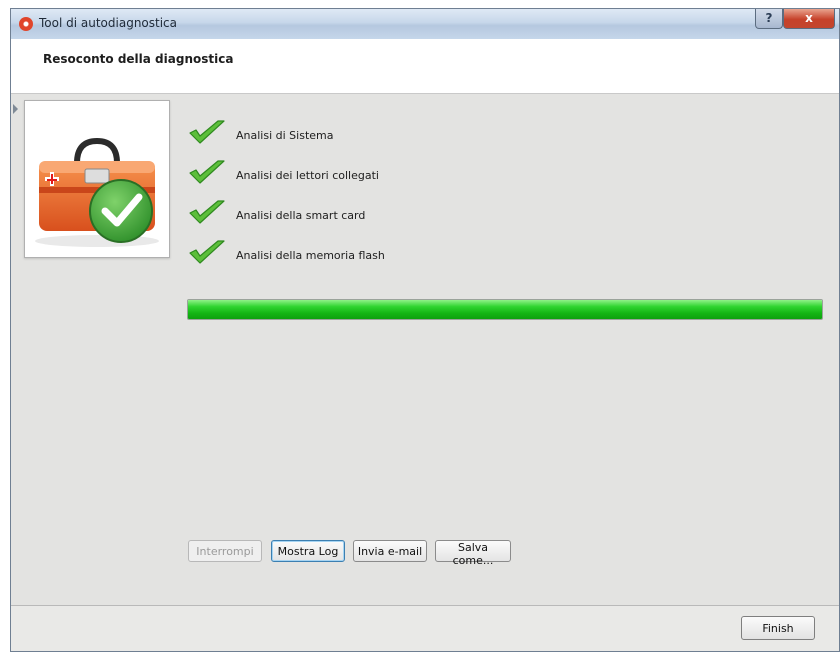 Image resolution: width=840 pixels, height=652 pixels. Describe the element at coordinates (425, 66) in the screenshot. I see `wizard-header: Resoconto della diagnostica` at that location.